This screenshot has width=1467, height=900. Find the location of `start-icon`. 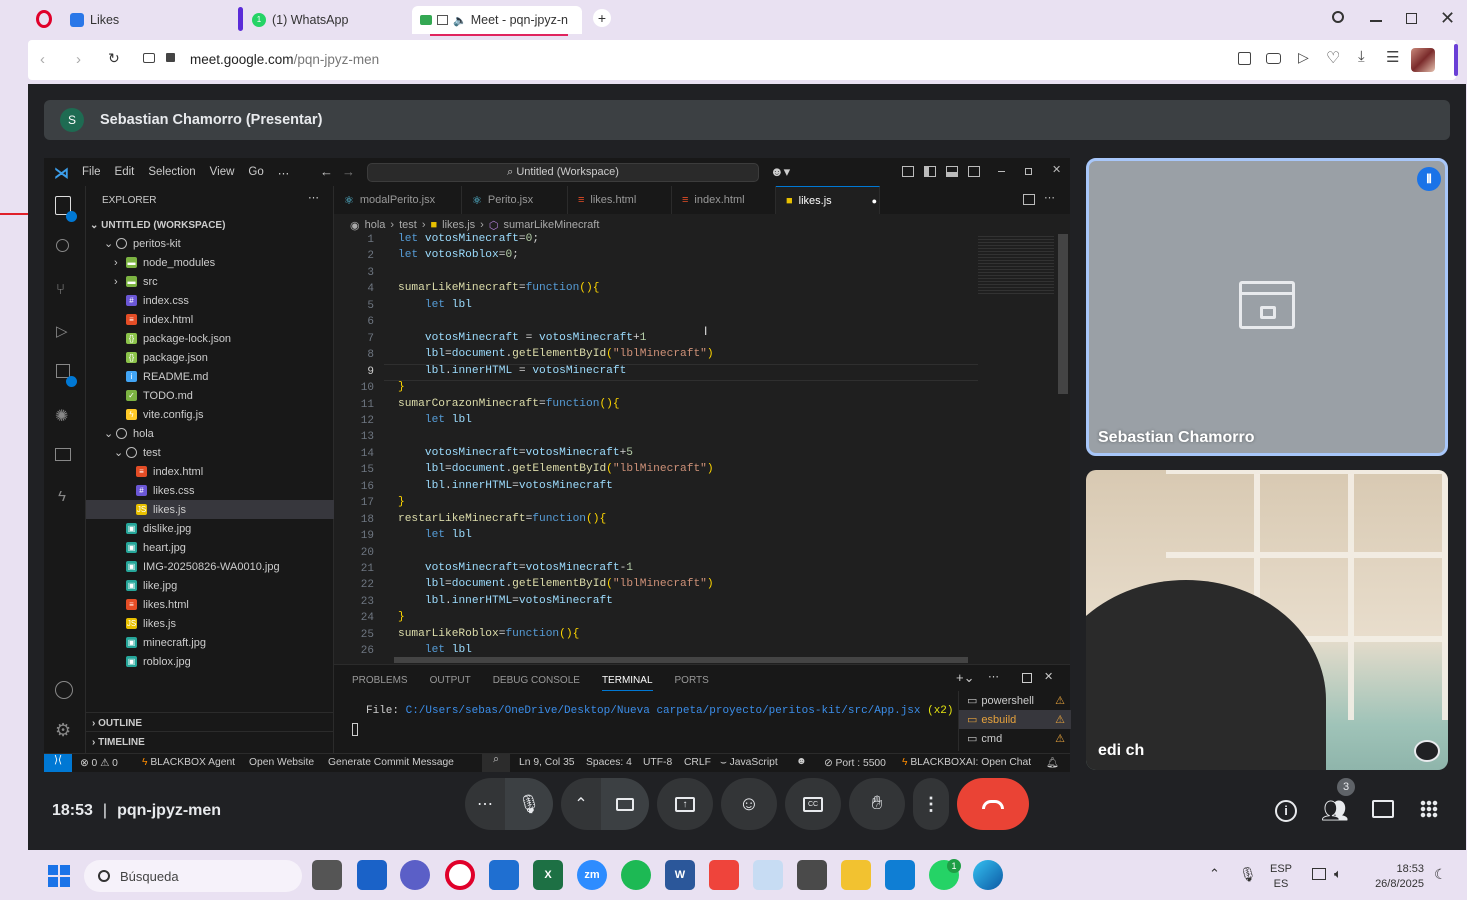

start-icon is located at coordinates (59, 876).